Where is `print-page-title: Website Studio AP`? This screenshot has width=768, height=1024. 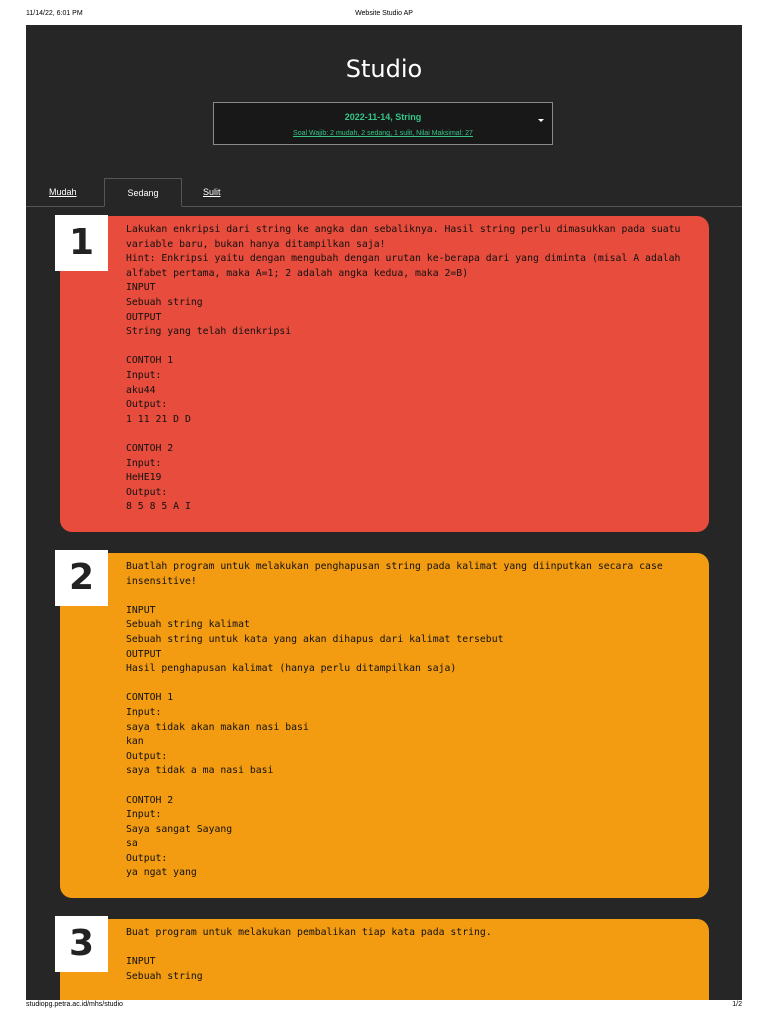
print-page-title: Website Studio AP is located at coordinates (384, 13).